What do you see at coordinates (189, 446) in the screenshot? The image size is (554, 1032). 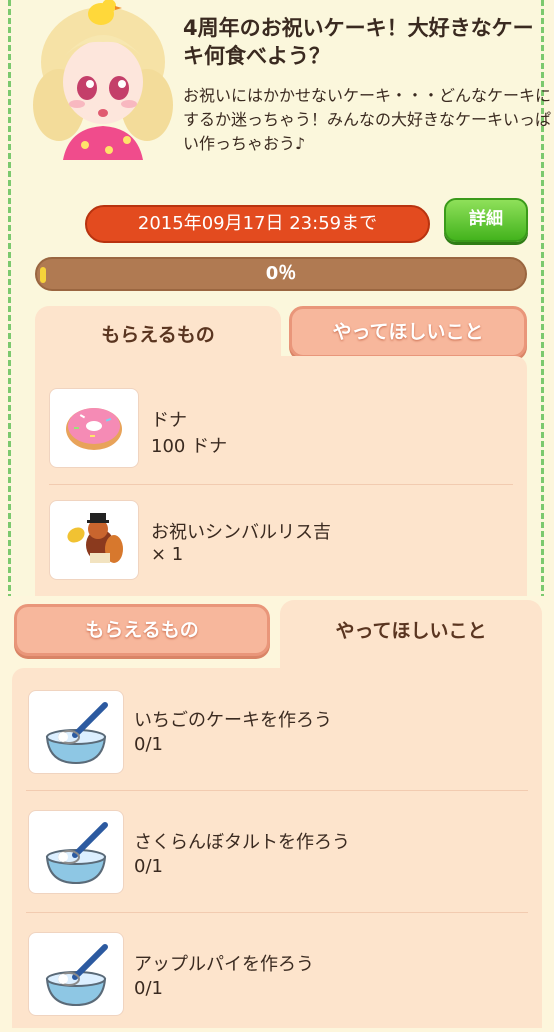 I see `reward-amount: 100 ドナ` at bounding box center [189, 446].